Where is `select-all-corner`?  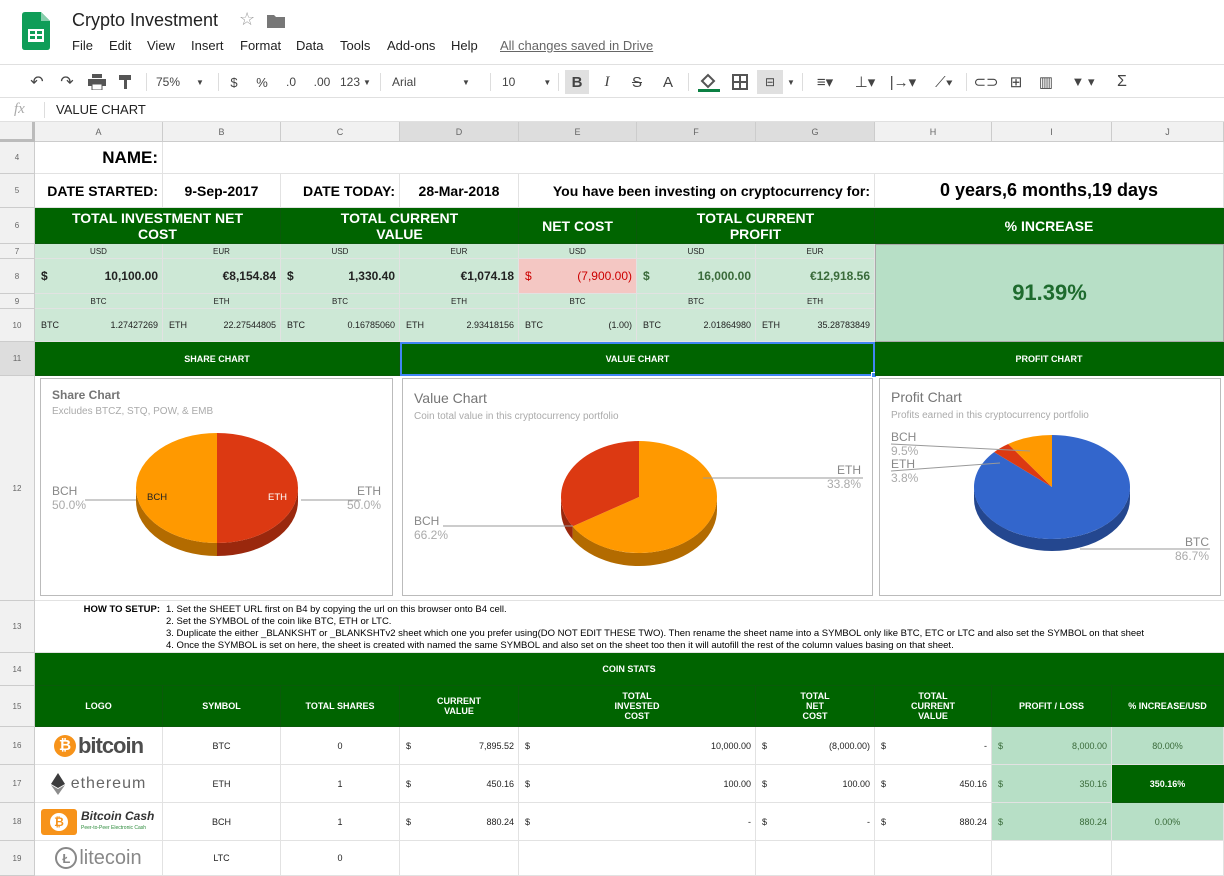 select-all-corner is located at coordinates (17, 132).